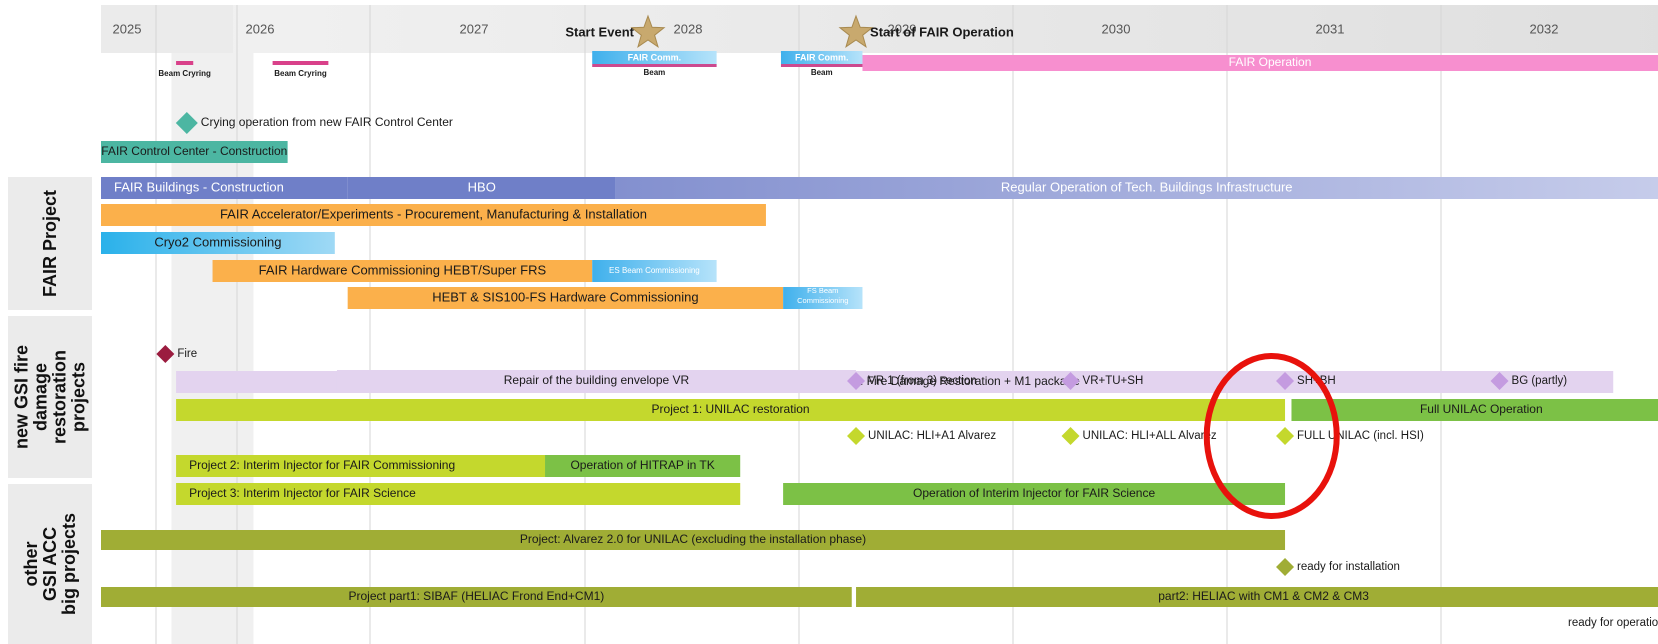 This screenshot has height=644, width=1658. What do you see at coordinates (1544, 28) in the screenshot?
I see `year-label-2032: 2032` at bounding box center [1544, 28].